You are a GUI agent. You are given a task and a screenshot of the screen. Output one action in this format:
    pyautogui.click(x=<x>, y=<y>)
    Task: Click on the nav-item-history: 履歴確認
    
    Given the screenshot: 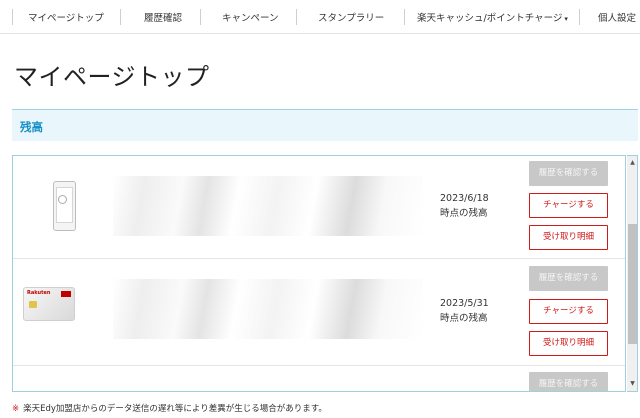 What is the action you would take?
    pyautogui.click(x=163, y=17)
    